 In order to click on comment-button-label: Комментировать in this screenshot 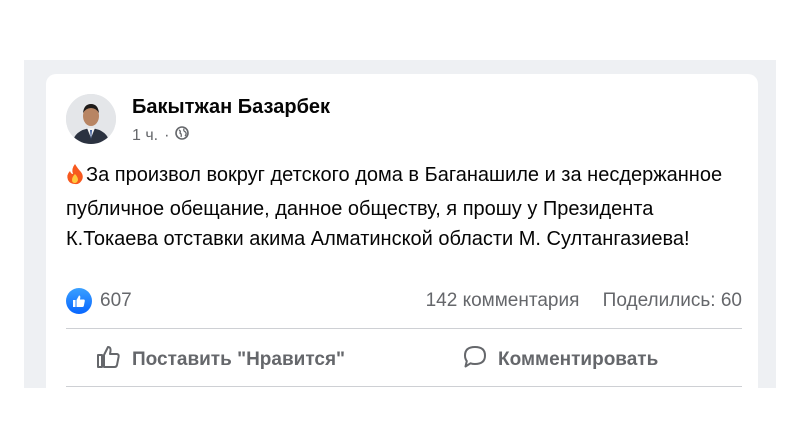, I will do `click(578, 359)`.